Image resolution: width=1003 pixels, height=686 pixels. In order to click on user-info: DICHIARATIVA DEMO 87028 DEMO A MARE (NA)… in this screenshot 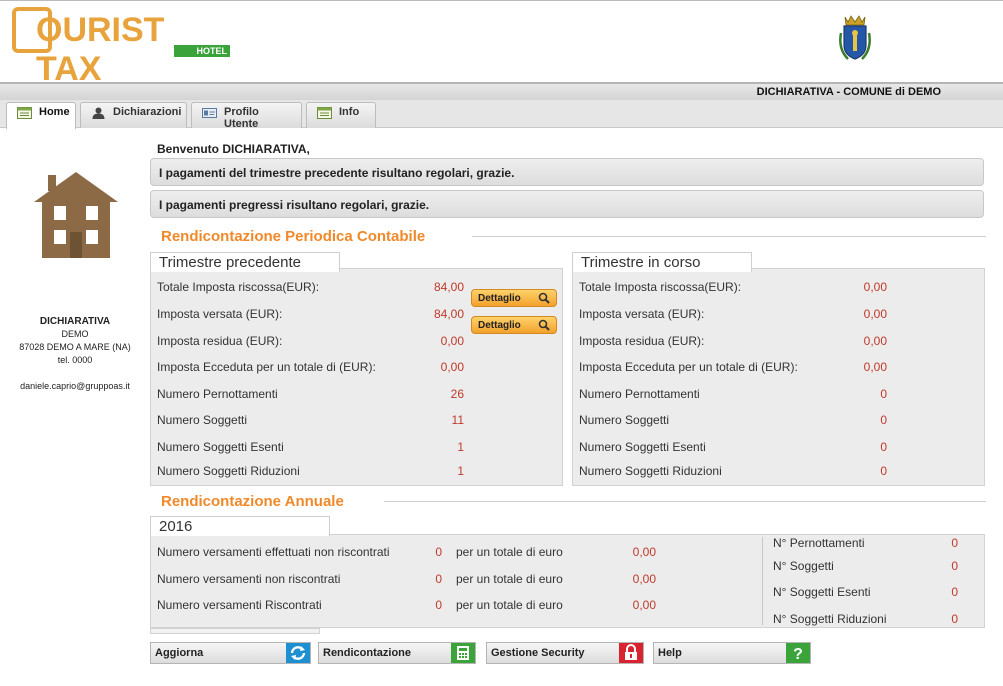, I will do `click(75, 341)`.